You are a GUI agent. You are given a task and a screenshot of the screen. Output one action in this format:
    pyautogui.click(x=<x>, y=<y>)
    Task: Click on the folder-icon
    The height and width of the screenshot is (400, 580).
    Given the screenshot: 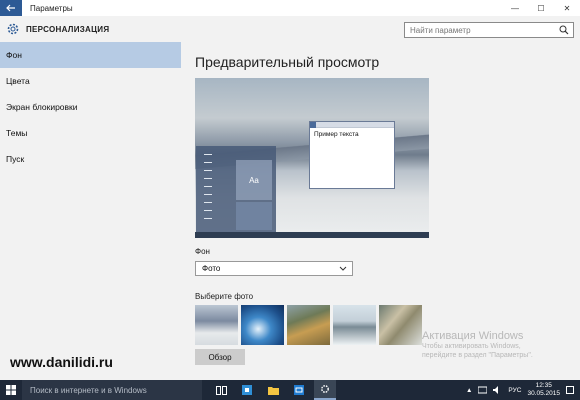 What is the action you would take?
    pyautogui.click(x=273, y=390)
    